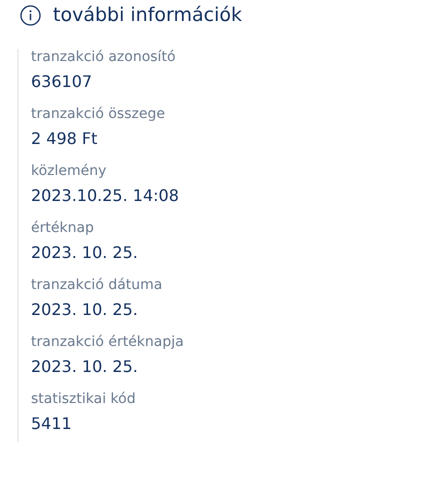 This screenshot has height=480, width=424. I want to click on section-title: további információk, so click(147, 15).